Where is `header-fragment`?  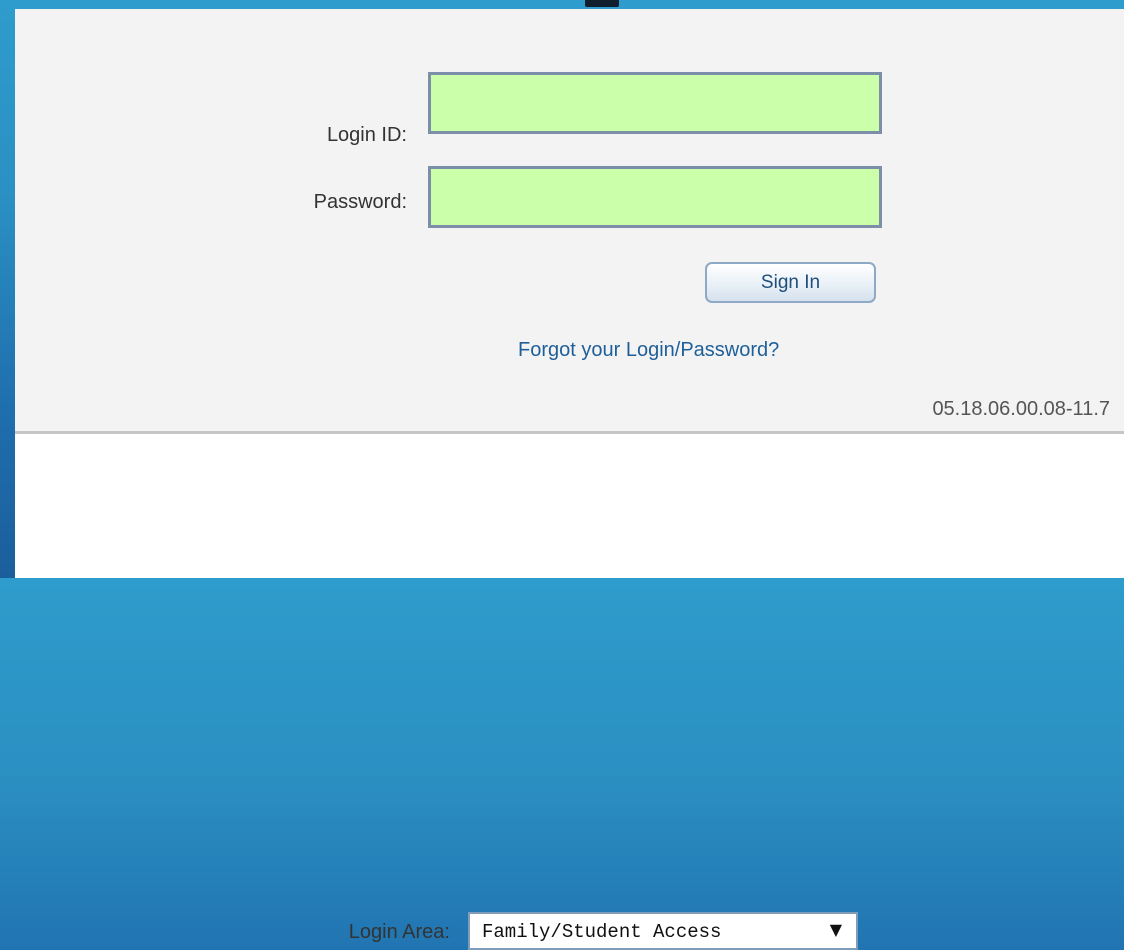
header-fragment is located at coordinates (602, 3).